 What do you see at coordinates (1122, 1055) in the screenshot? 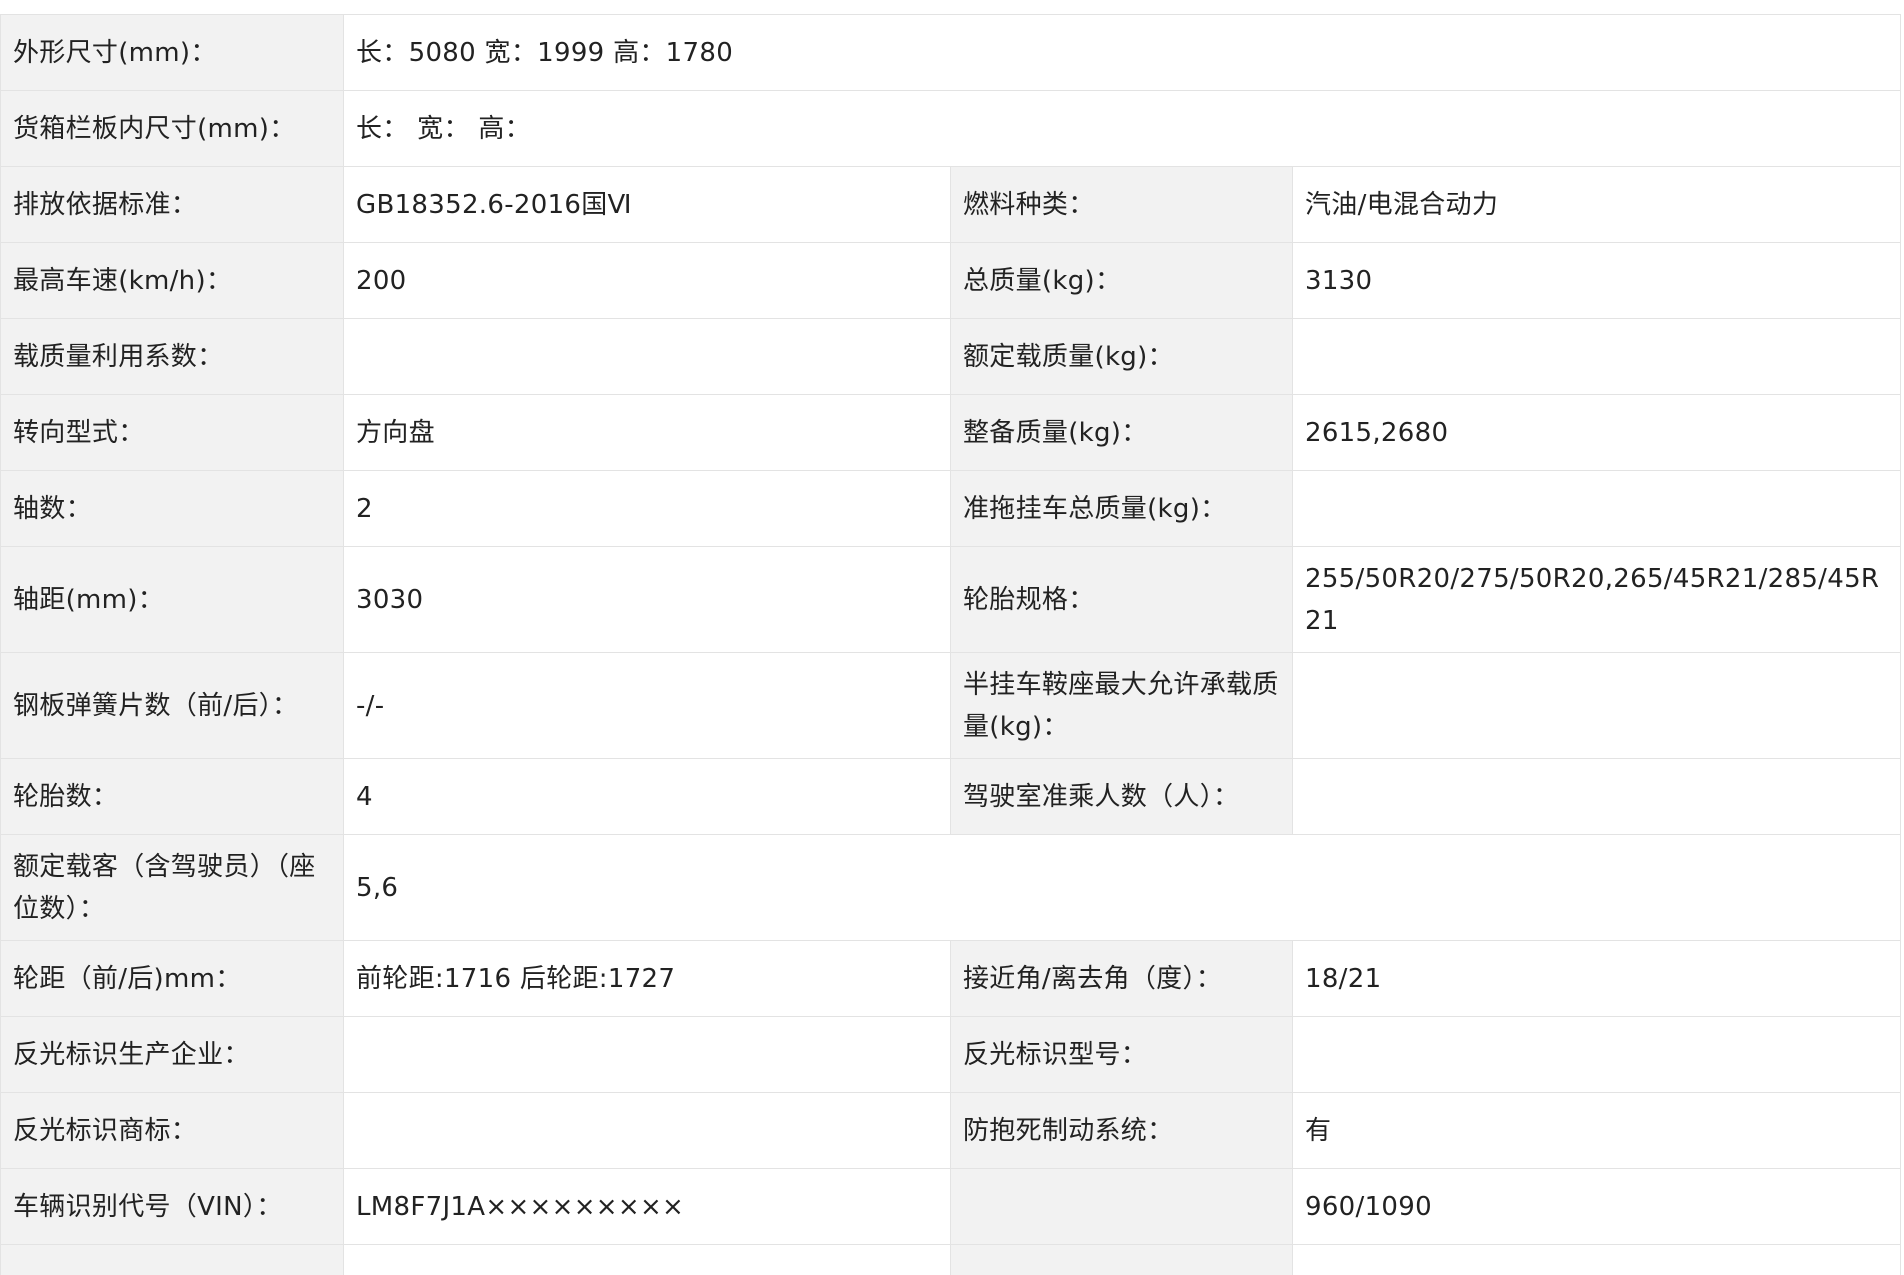
I see `spec-label: 反光标识型号：` at bounding box center [1122, 1055].